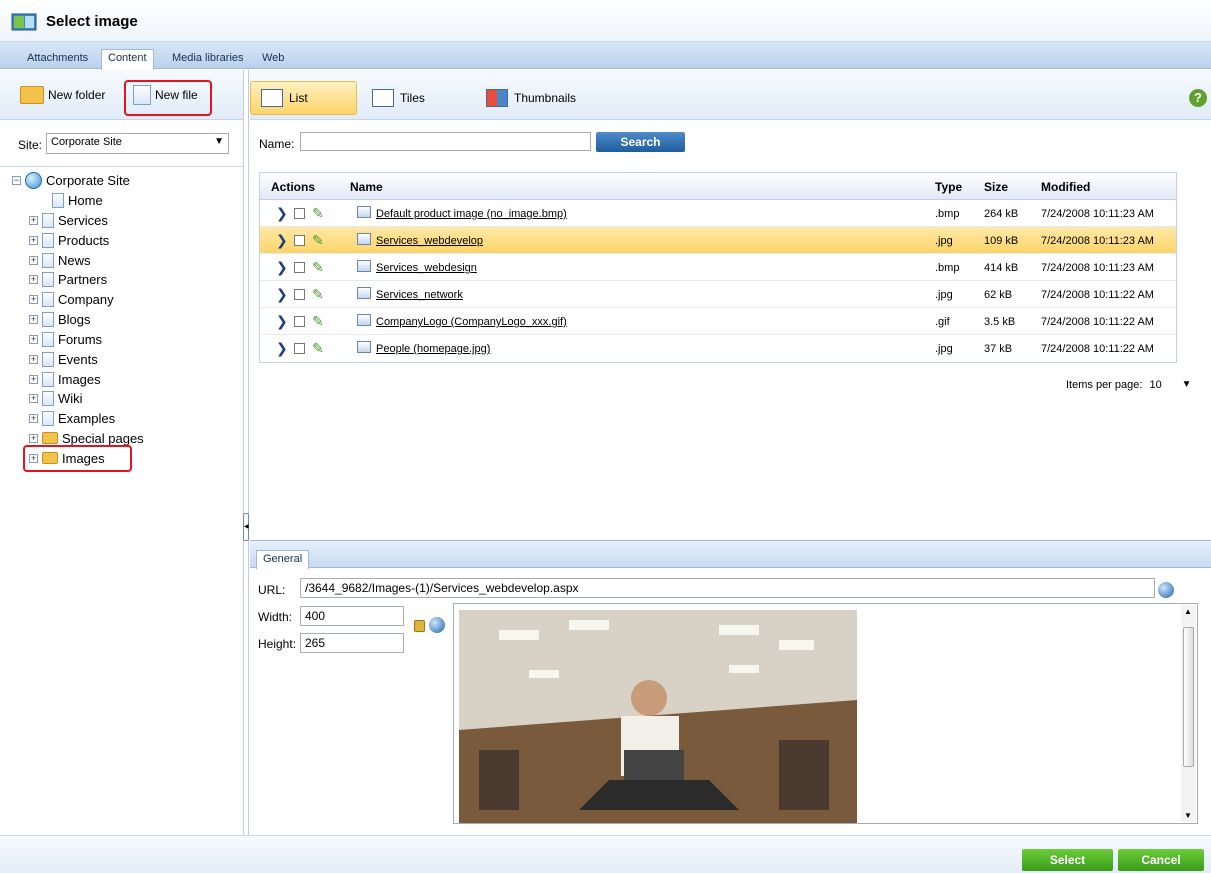 Image resolution: width=1211 pixels, height=873 pixels. What do you see at coordinates (77, 200) in the screenshot?
I see `tree-node-home: Home` at bounding box center [77, 200].